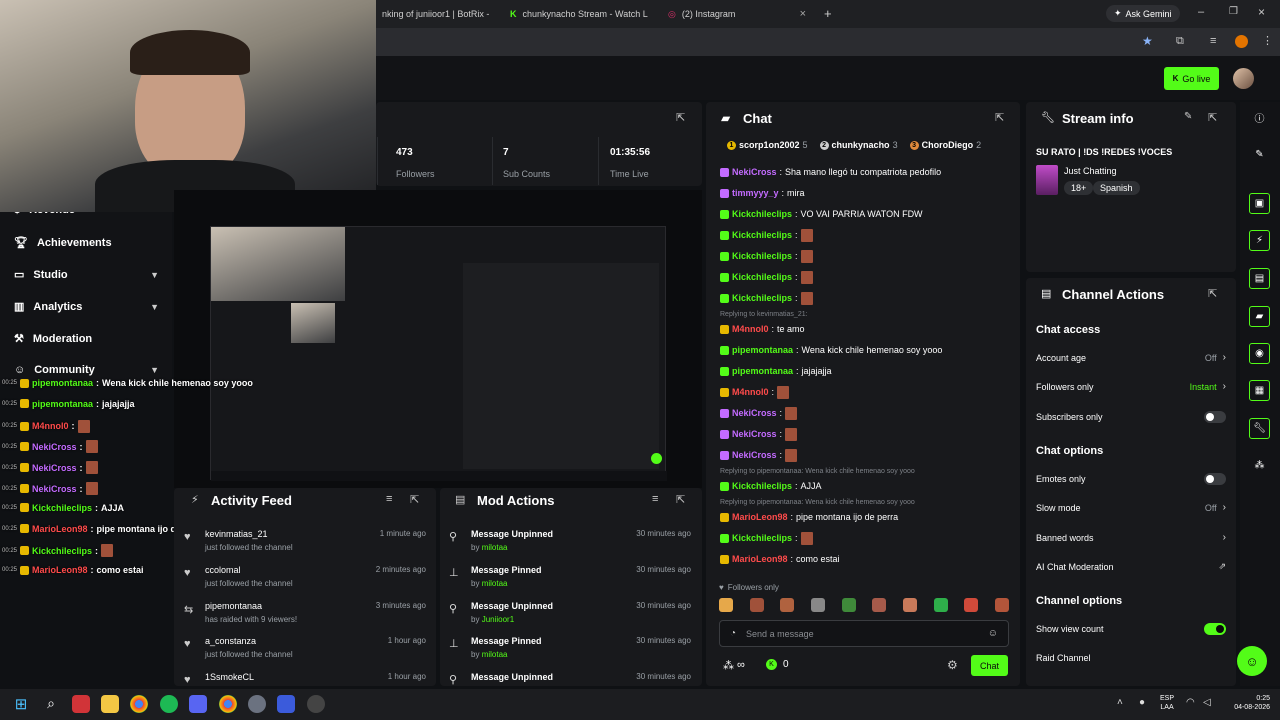  I want to click on stat-subs: 7 Sub Counts, so click(526, 163).